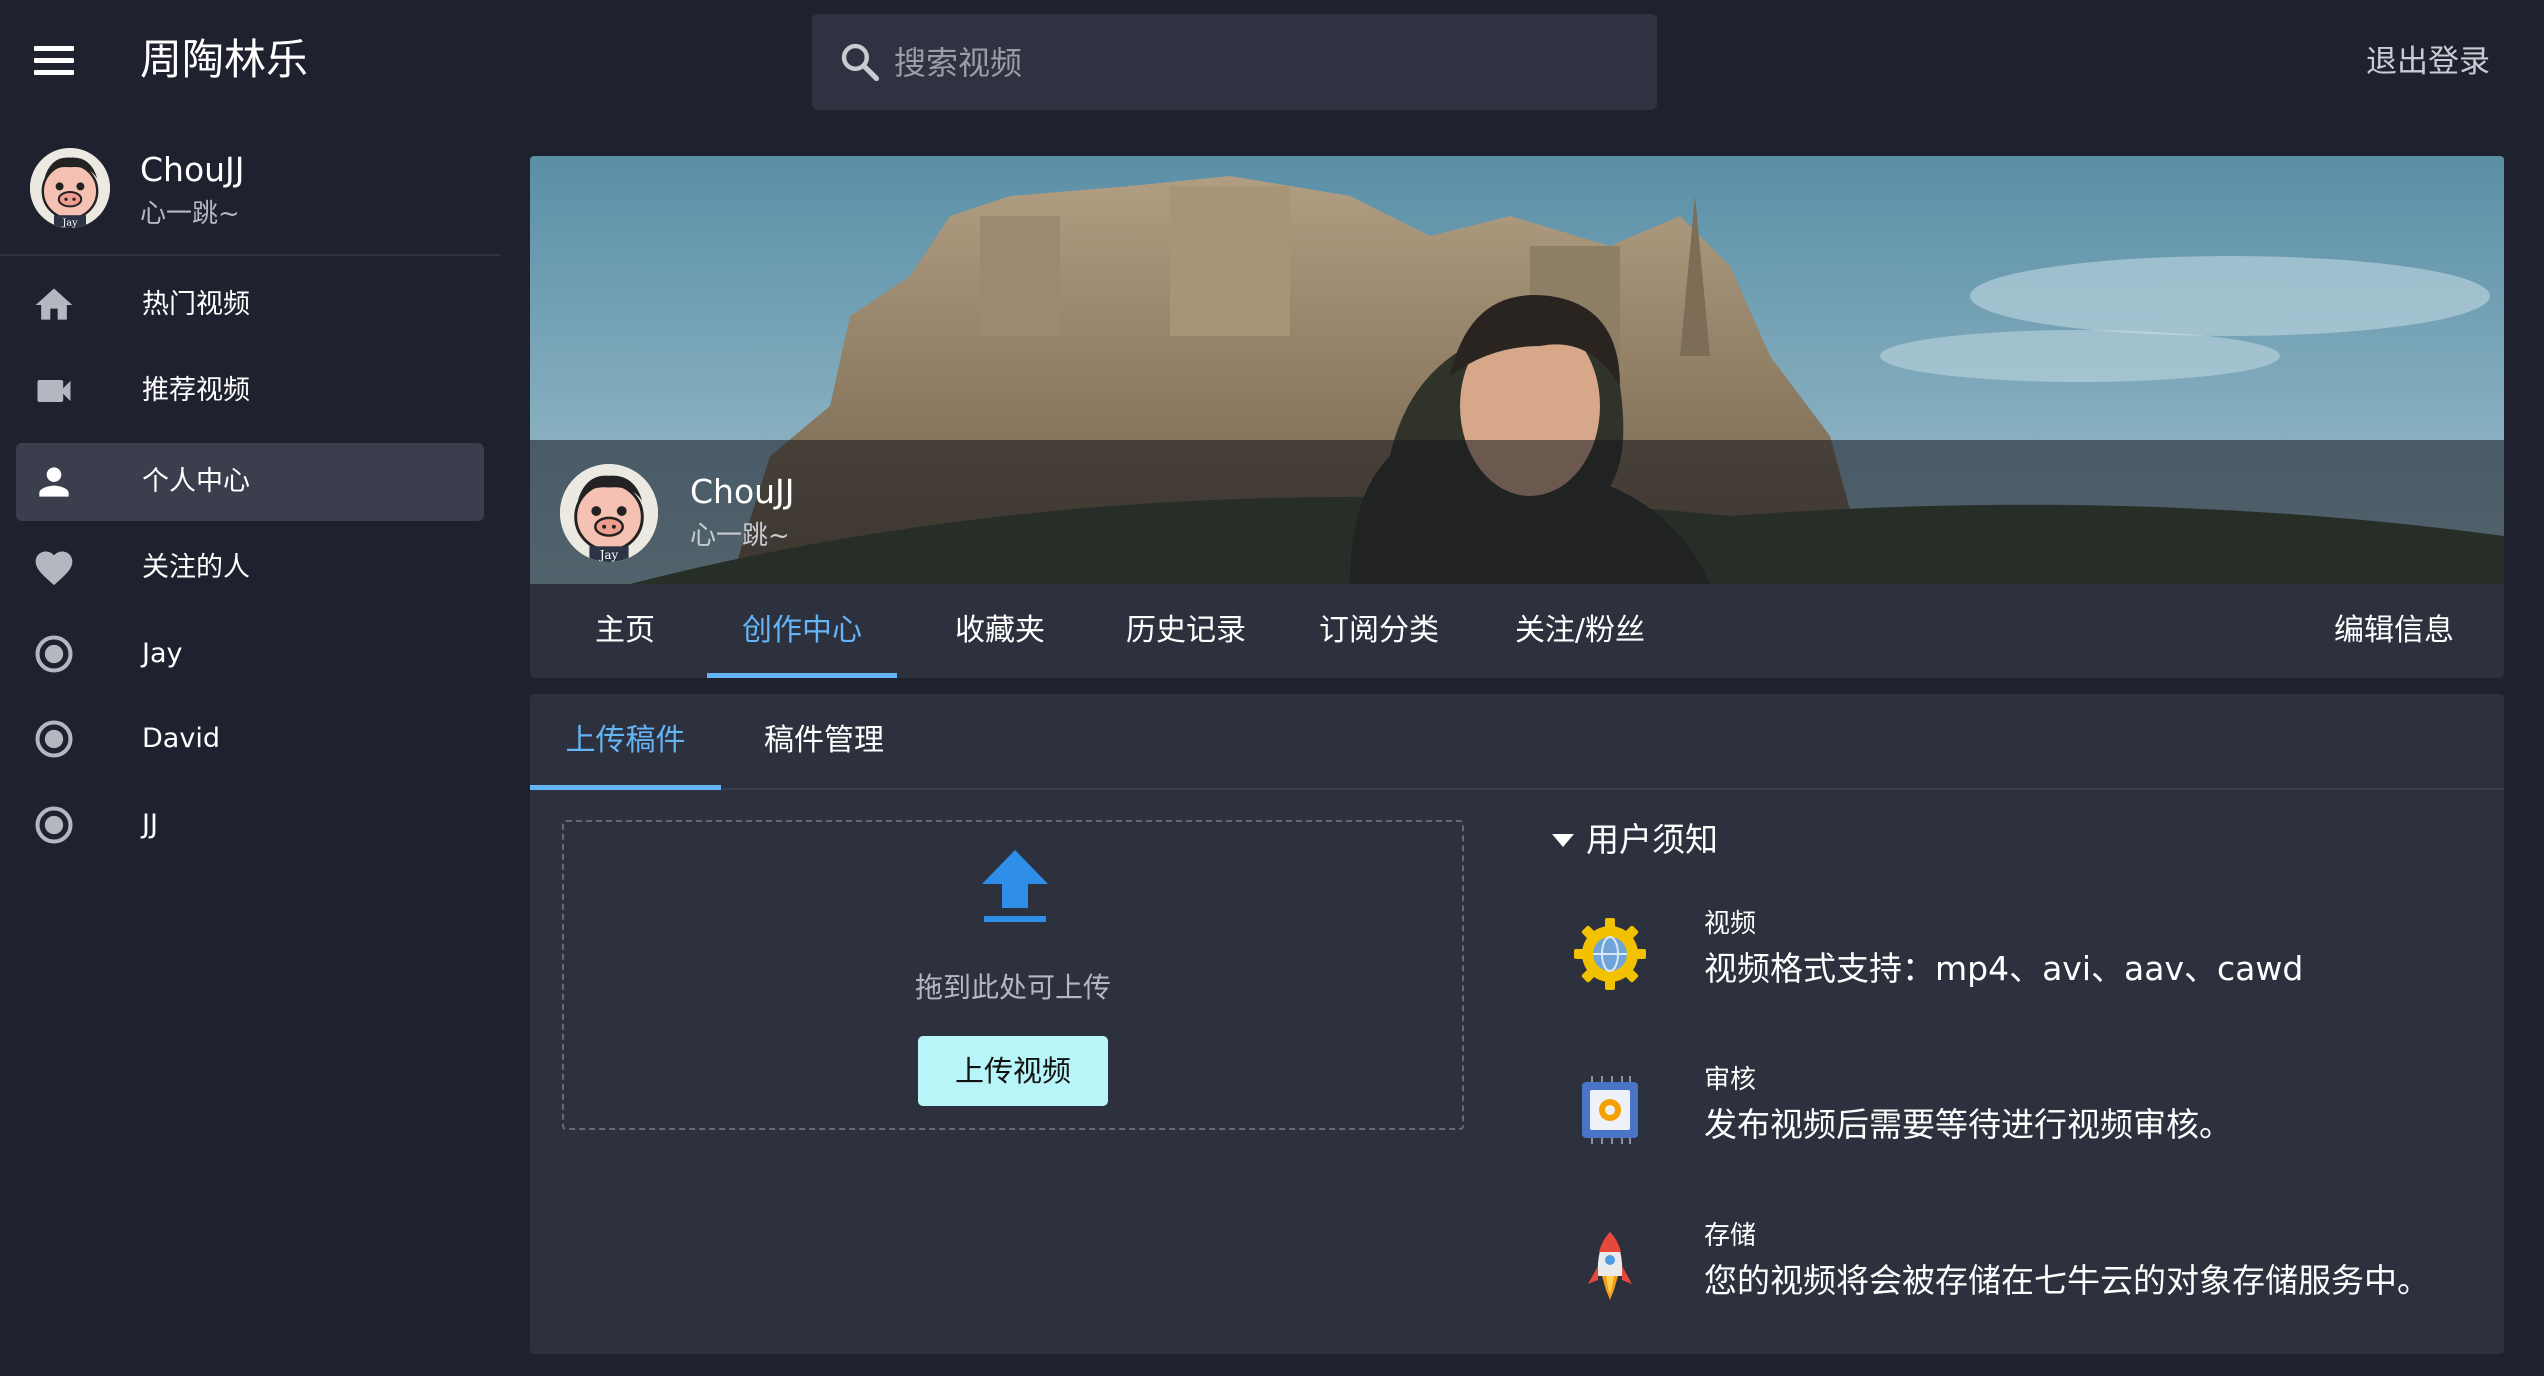 The height and width of the screenshot is (1376, 2544). I want to click on sidebar-item-label: 推荐视频, so click(196, 390).